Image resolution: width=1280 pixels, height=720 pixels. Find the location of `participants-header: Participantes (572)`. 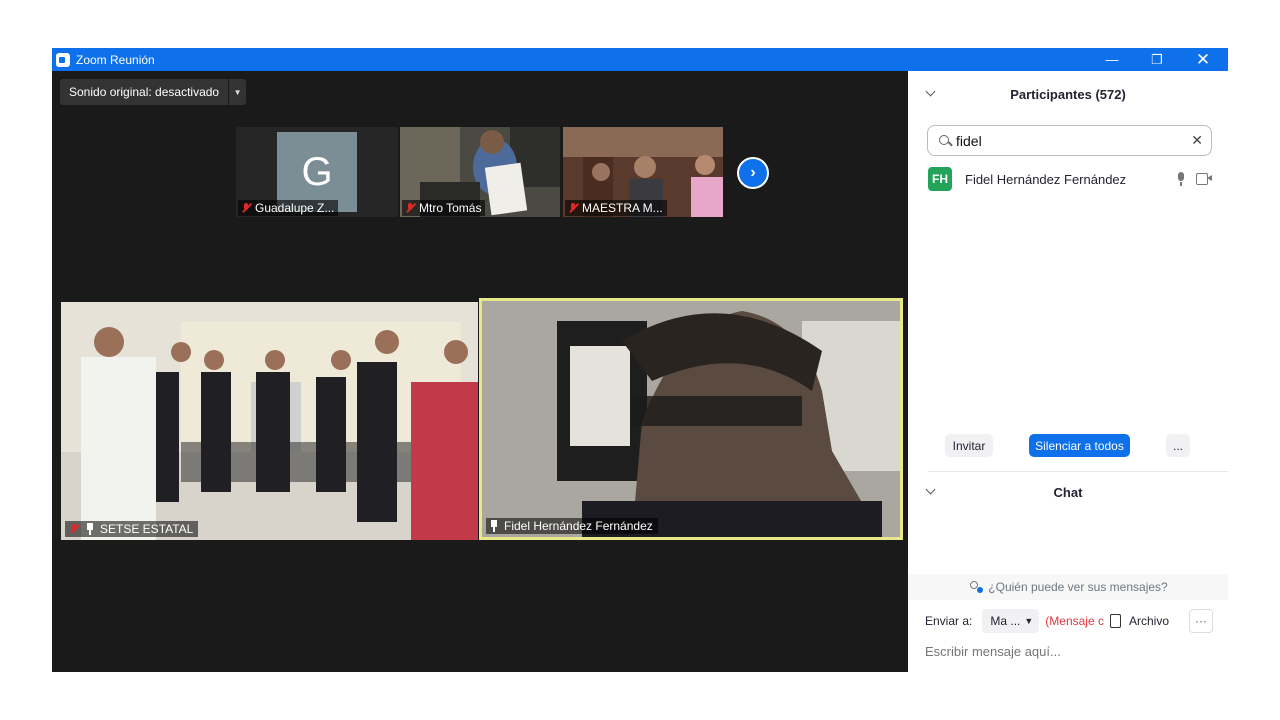

participants-header: Participantes (572) is located at coordinates (1068, 94).